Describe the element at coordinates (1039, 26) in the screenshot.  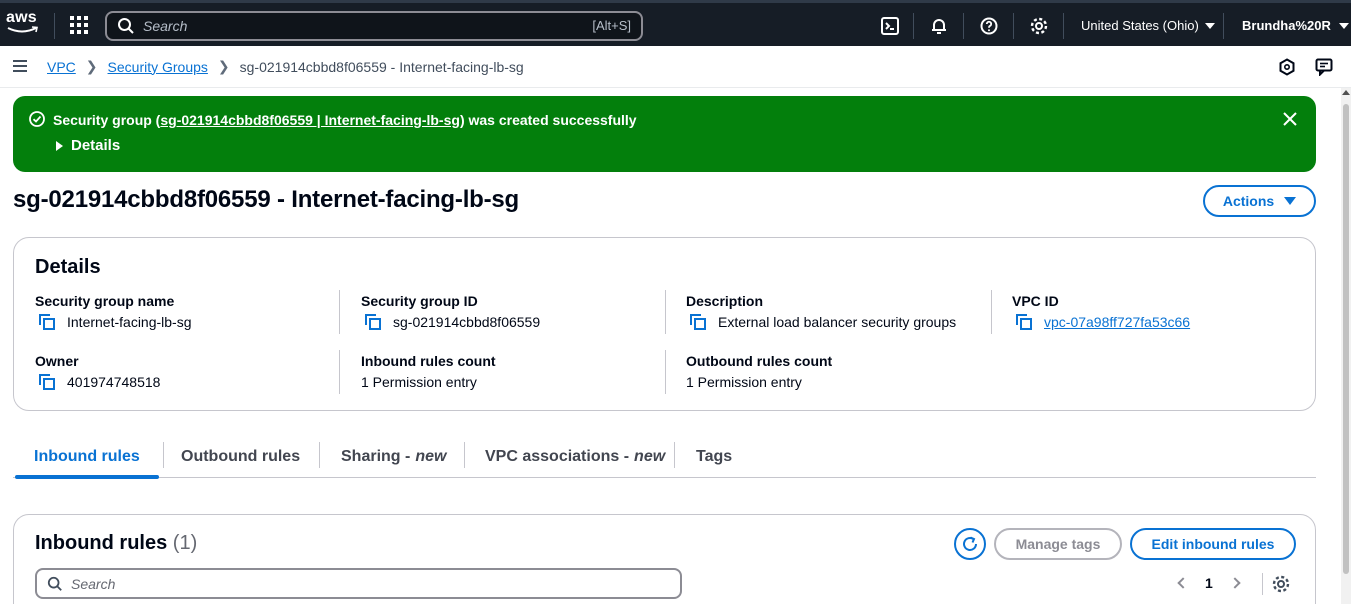
I see `gear-icon` at that location.